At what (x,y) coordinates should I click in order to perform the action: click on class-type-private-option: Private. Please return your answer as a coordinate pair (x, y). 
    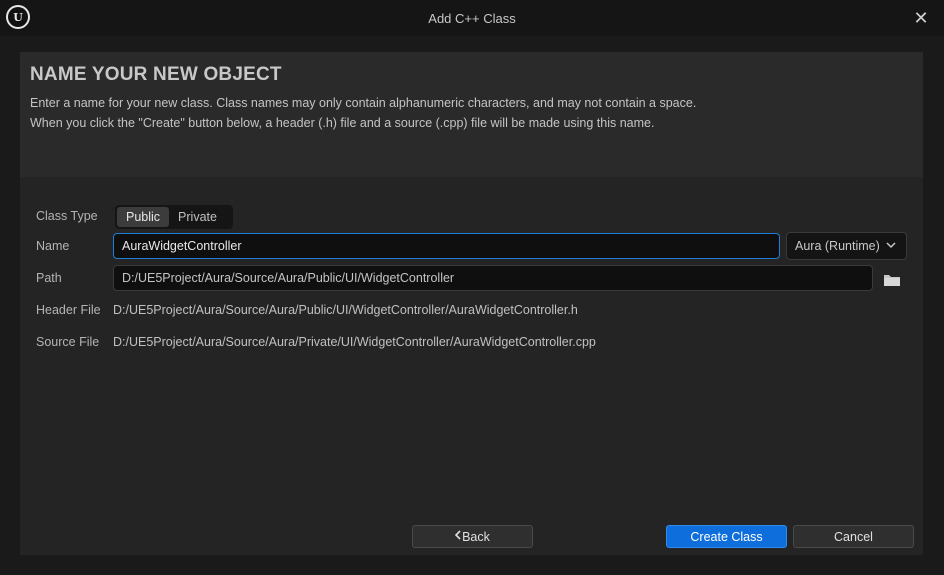
    Looking at the image, I should click on (197, 217).